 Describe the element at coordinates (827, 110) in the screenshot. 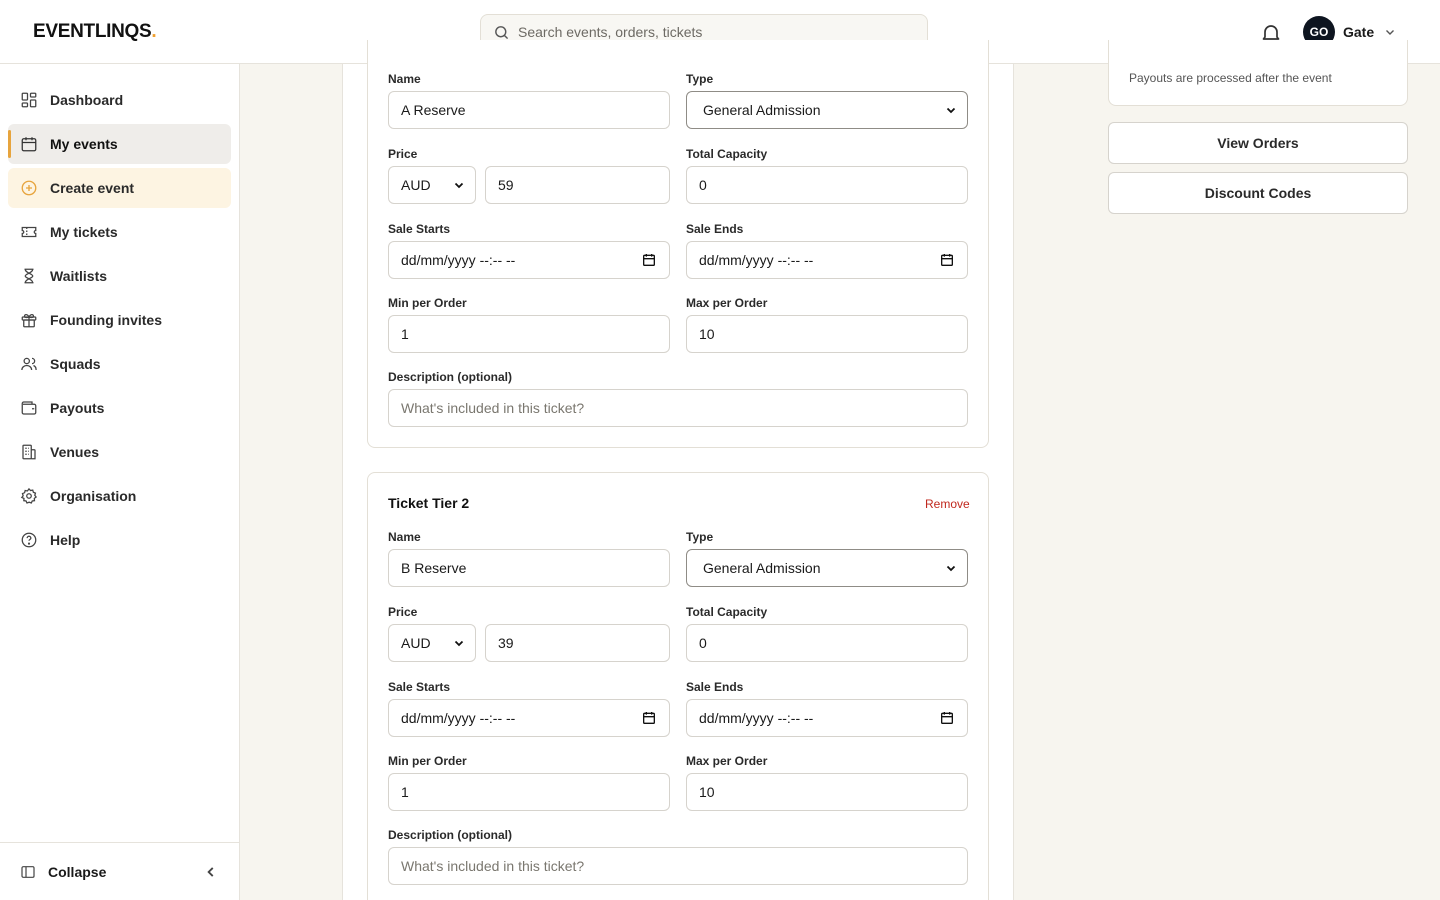

I see `tier-1-type-select: General Admission` at that location.